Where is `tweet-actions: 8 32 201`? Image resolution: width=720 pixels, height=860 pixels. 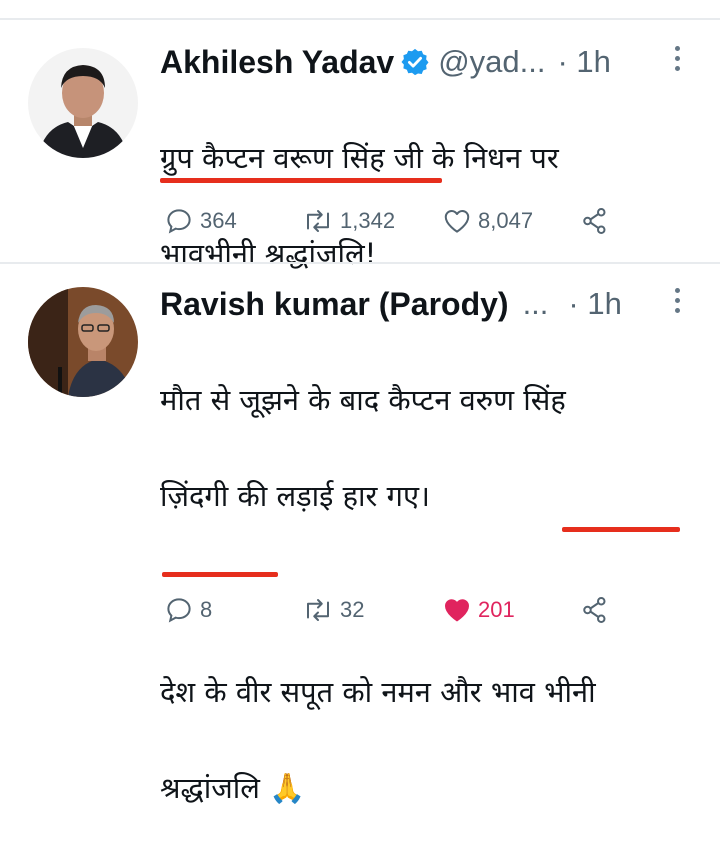 tweet-actions: 8 32 201 is located at coordinates (420, 610).